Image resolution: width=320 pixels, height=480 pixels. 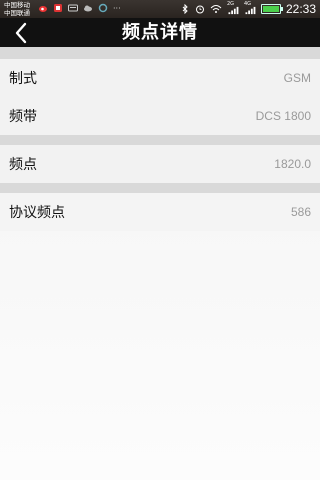 What do you see at coordinates (73, 8) in the screenshot?
I see `keyboard-icon` at bounding box center [73, 8].